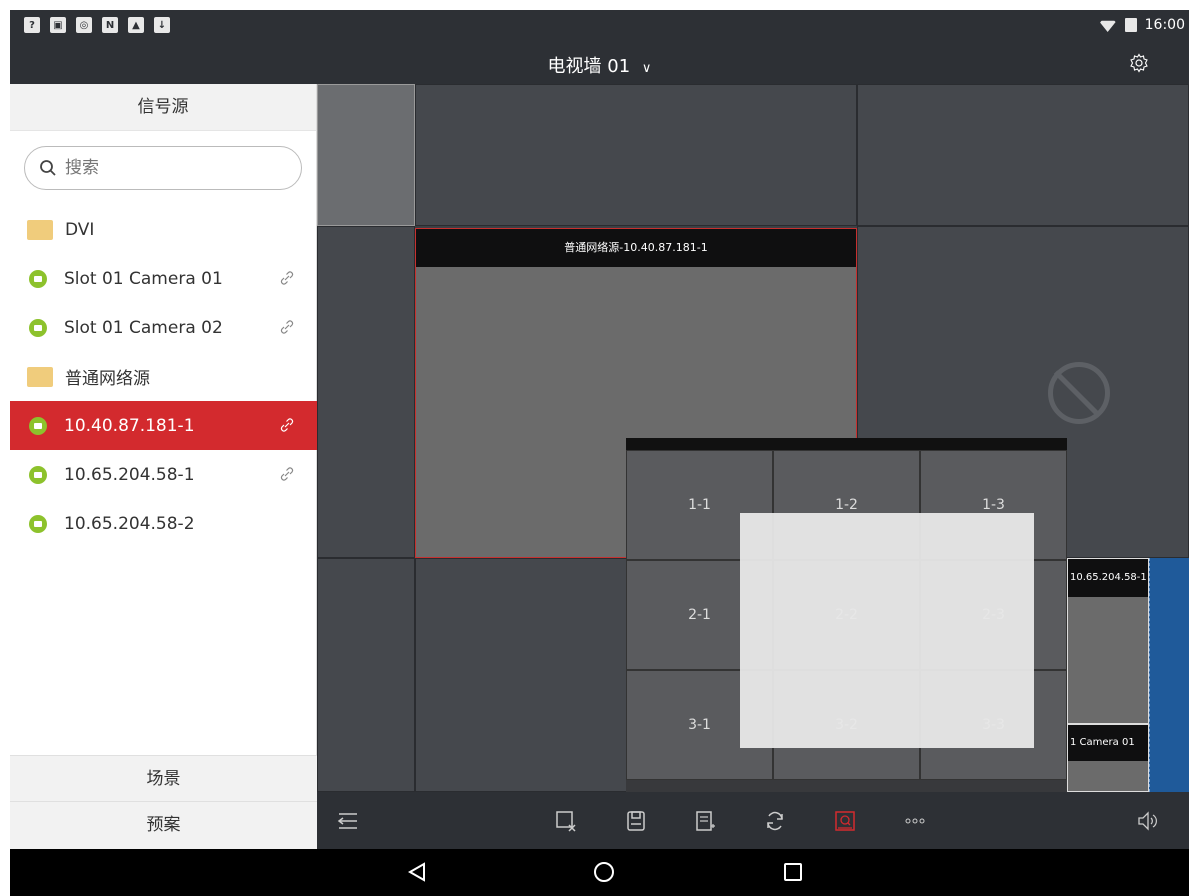 The height and width of the screenshot is (896, 1189). I want to click on wall-title: 电视墙 01, so click(589, 66).